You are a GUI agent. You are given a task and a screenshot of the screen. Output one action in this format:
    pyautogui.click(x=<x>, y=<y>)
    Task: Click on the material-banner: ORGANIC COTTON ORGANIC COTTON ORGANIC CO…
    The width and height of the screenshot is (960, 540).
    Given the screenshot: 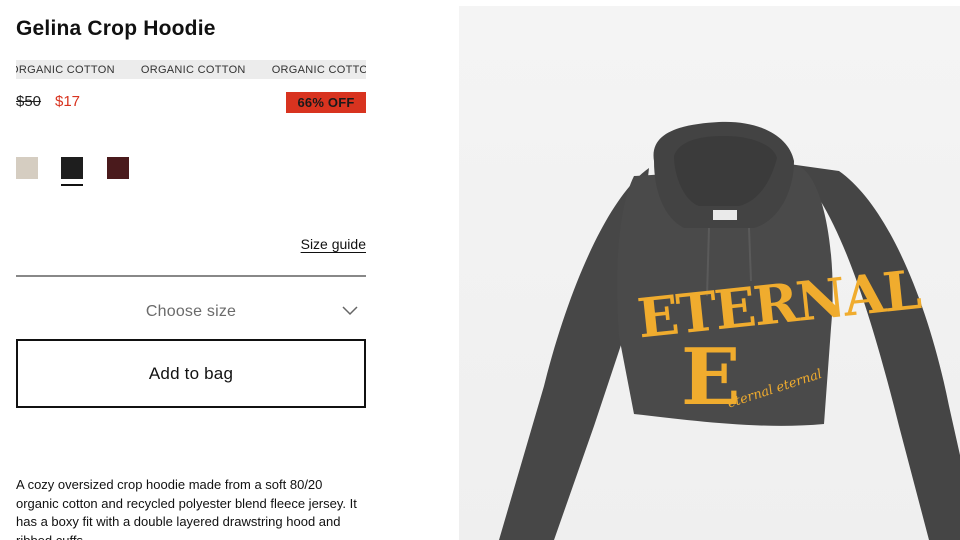 What is the action you would take?
    pyautogui.click(x=191, y=69)
    